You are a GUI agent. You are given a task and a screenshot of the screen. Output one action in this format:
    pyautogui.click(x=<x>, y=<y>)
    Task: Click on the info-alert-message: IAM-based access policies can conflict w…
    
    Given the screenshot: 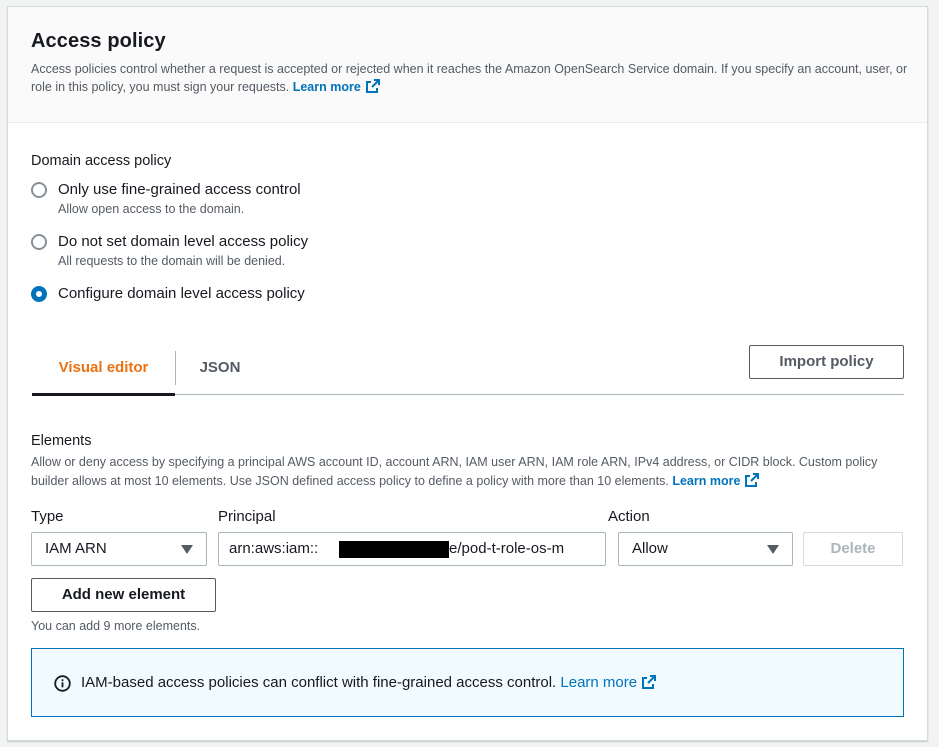 What is the action you would take?
    pyautogui.click(x=319, y=682)
    